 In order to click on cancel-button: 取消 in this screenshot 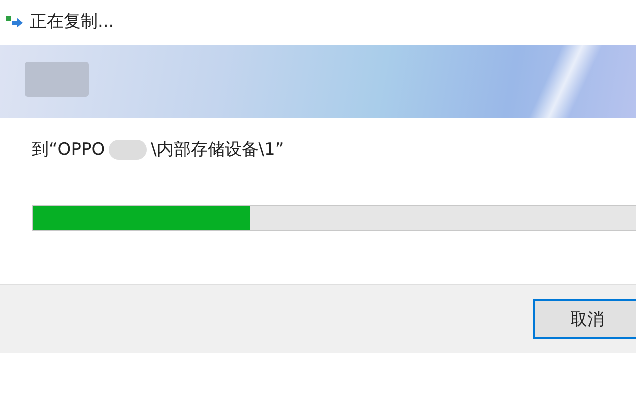, I will do `click(584, 319)`.